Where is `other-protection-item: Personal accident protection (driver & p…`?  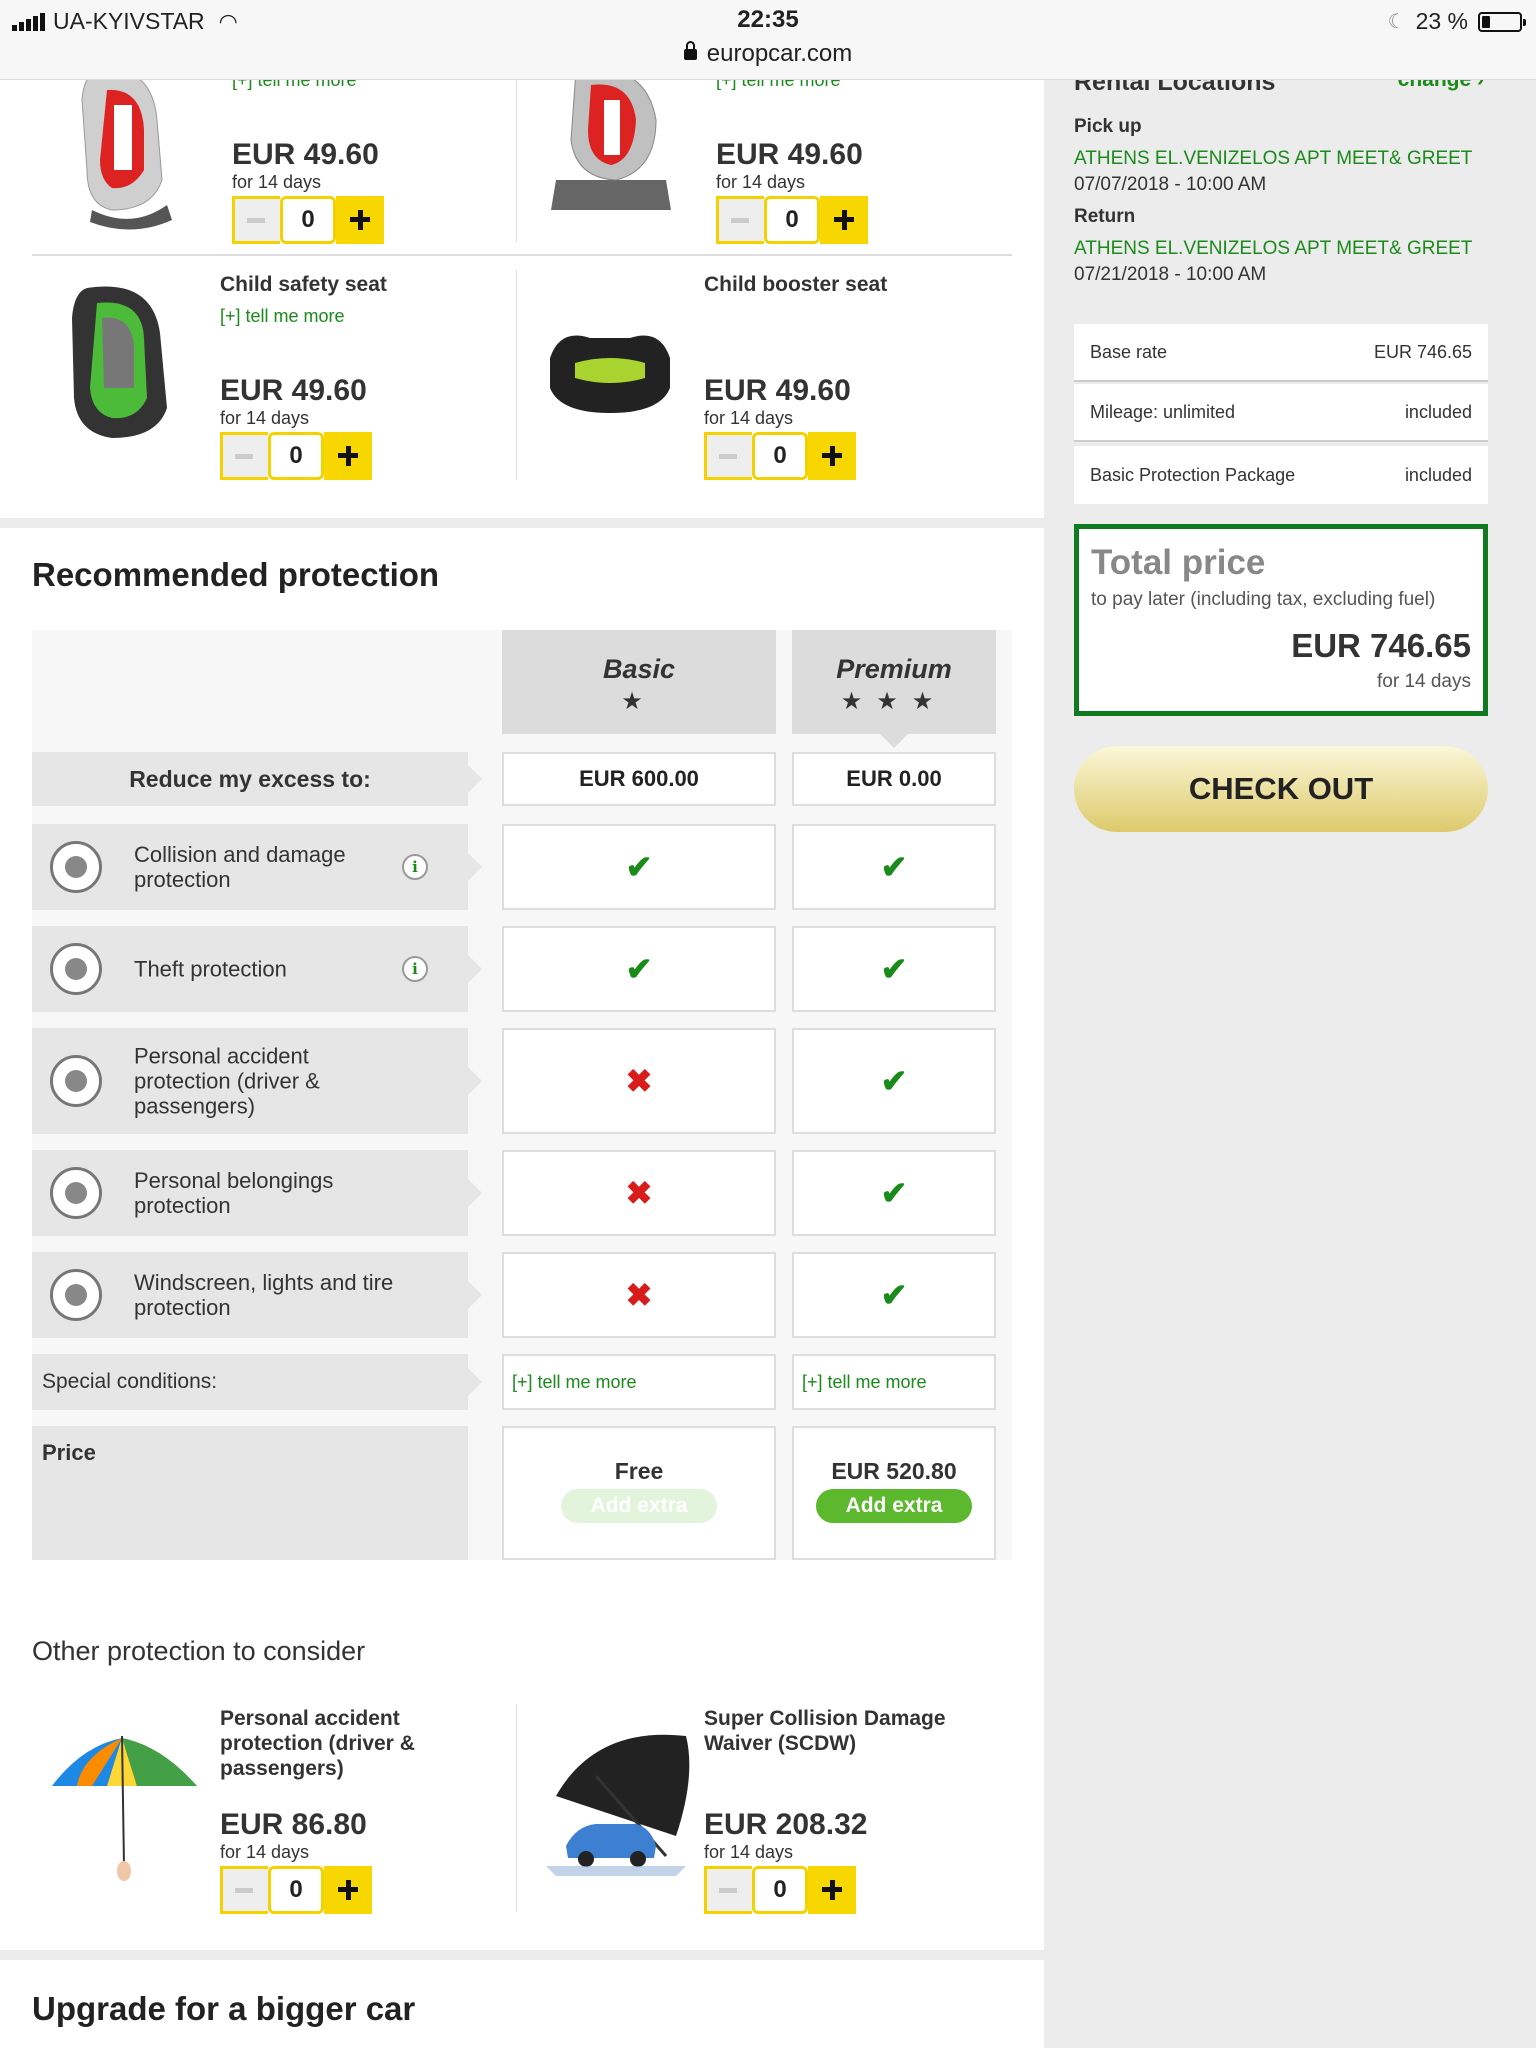
other-protection-item: Personal accident protection (driver & p… is located at coordinates (243, 1806).